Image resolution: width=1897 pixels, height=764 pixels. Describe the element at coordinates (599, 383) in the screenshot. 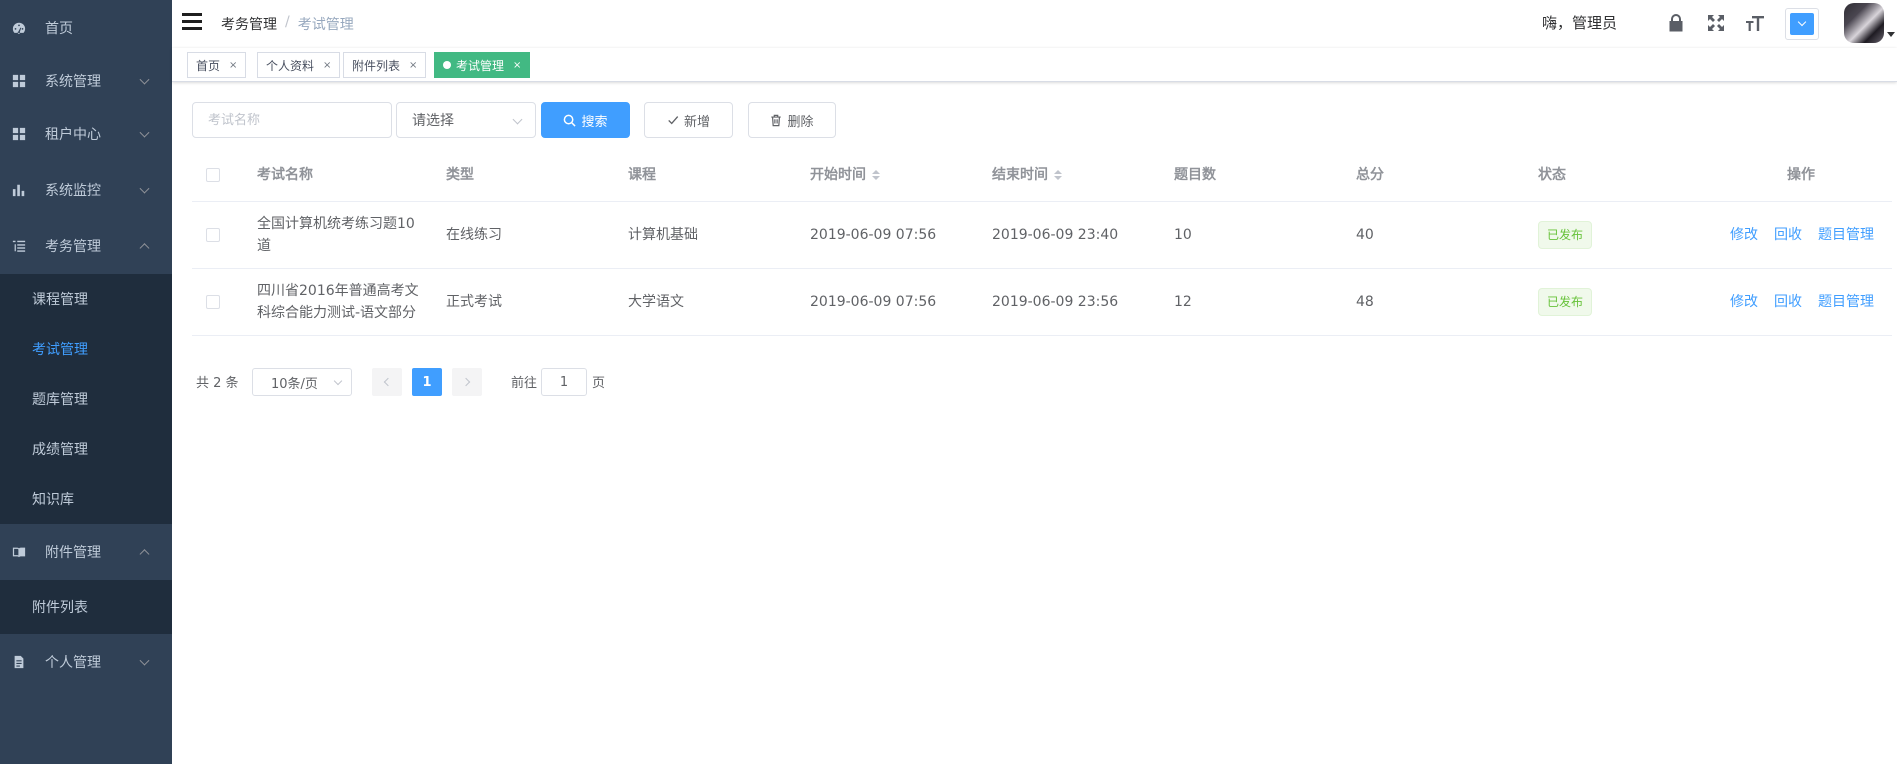

I see `page-unit-label: 页` at that location.